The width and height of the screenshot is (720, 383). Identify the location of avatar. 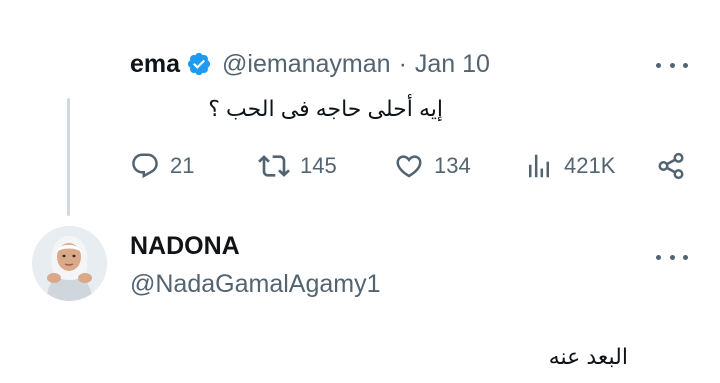
(69, 263).